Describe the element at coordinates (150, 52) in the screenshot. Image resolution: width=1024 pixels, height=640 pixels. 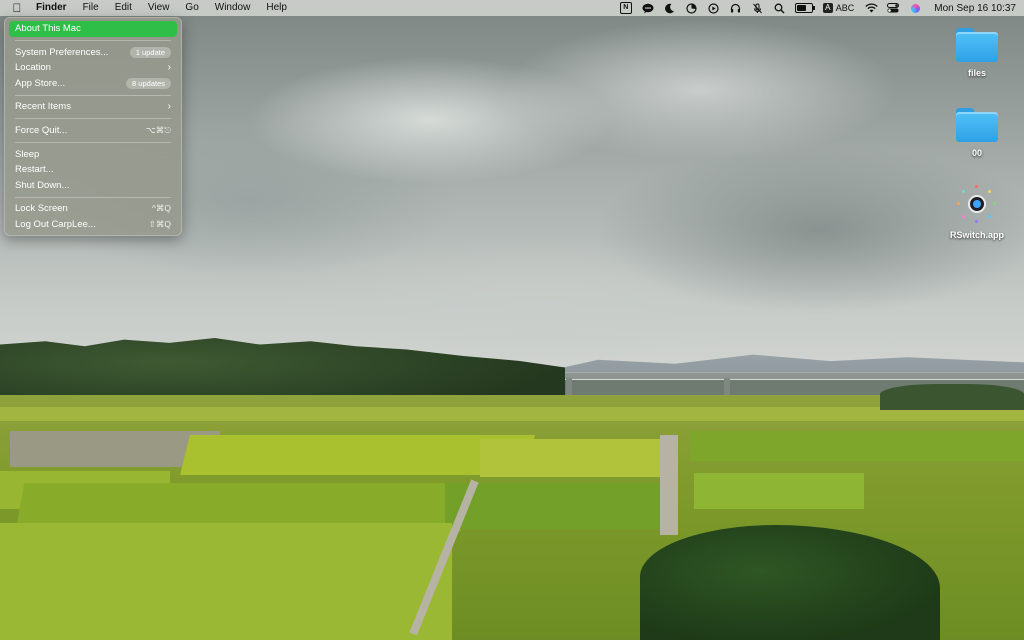
I see `update-badge: 1 update` at that location.